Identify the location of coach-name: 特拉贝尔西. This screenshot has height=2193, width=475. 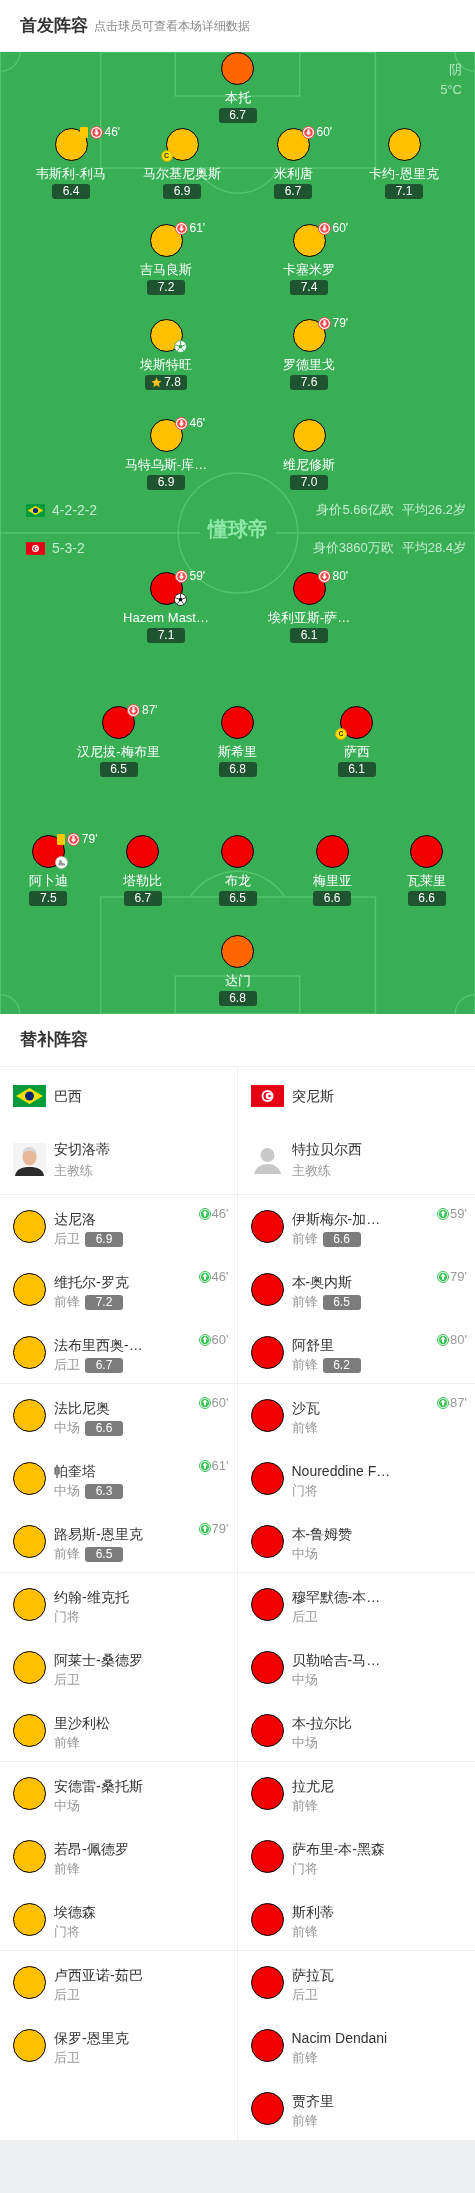
(326, 1149).